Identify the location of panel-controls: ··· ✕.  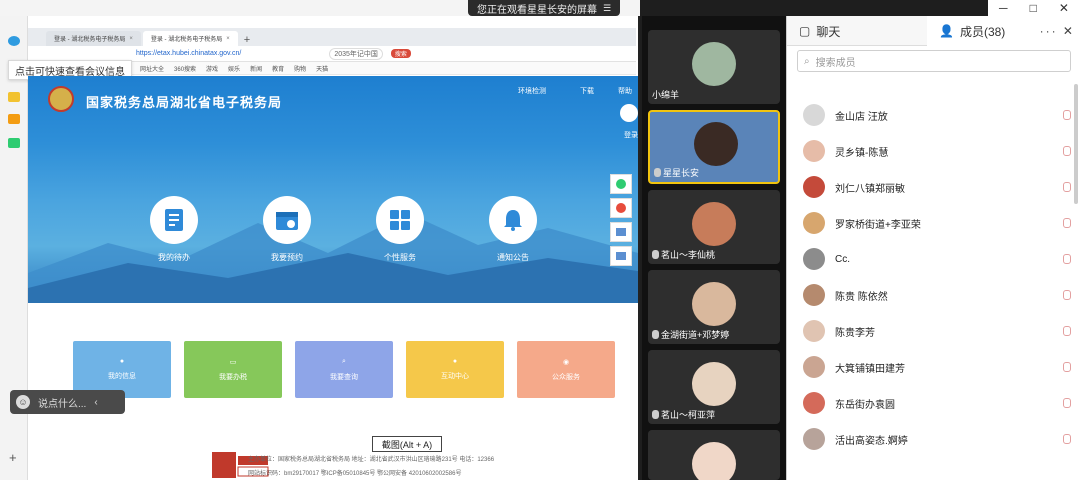
(1057, 31).